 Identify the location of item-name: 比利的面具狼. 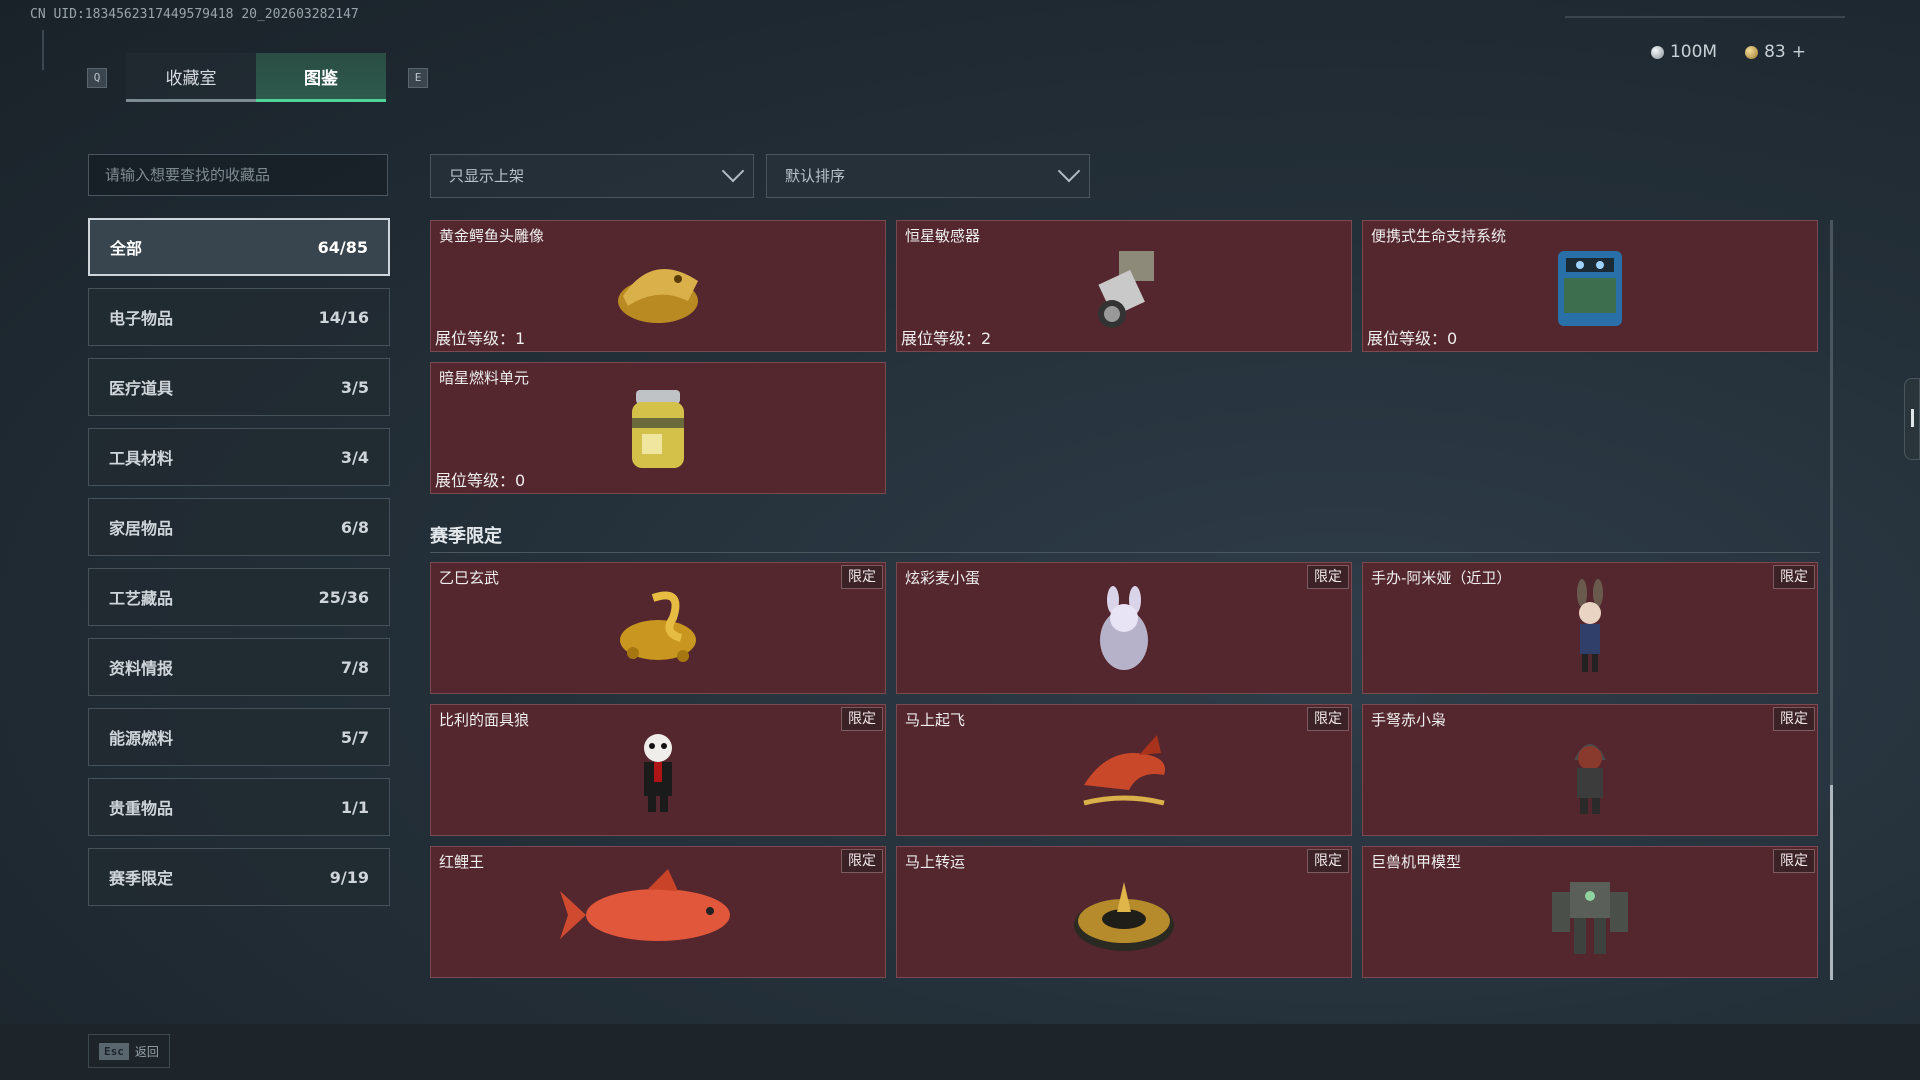
(484, 720).